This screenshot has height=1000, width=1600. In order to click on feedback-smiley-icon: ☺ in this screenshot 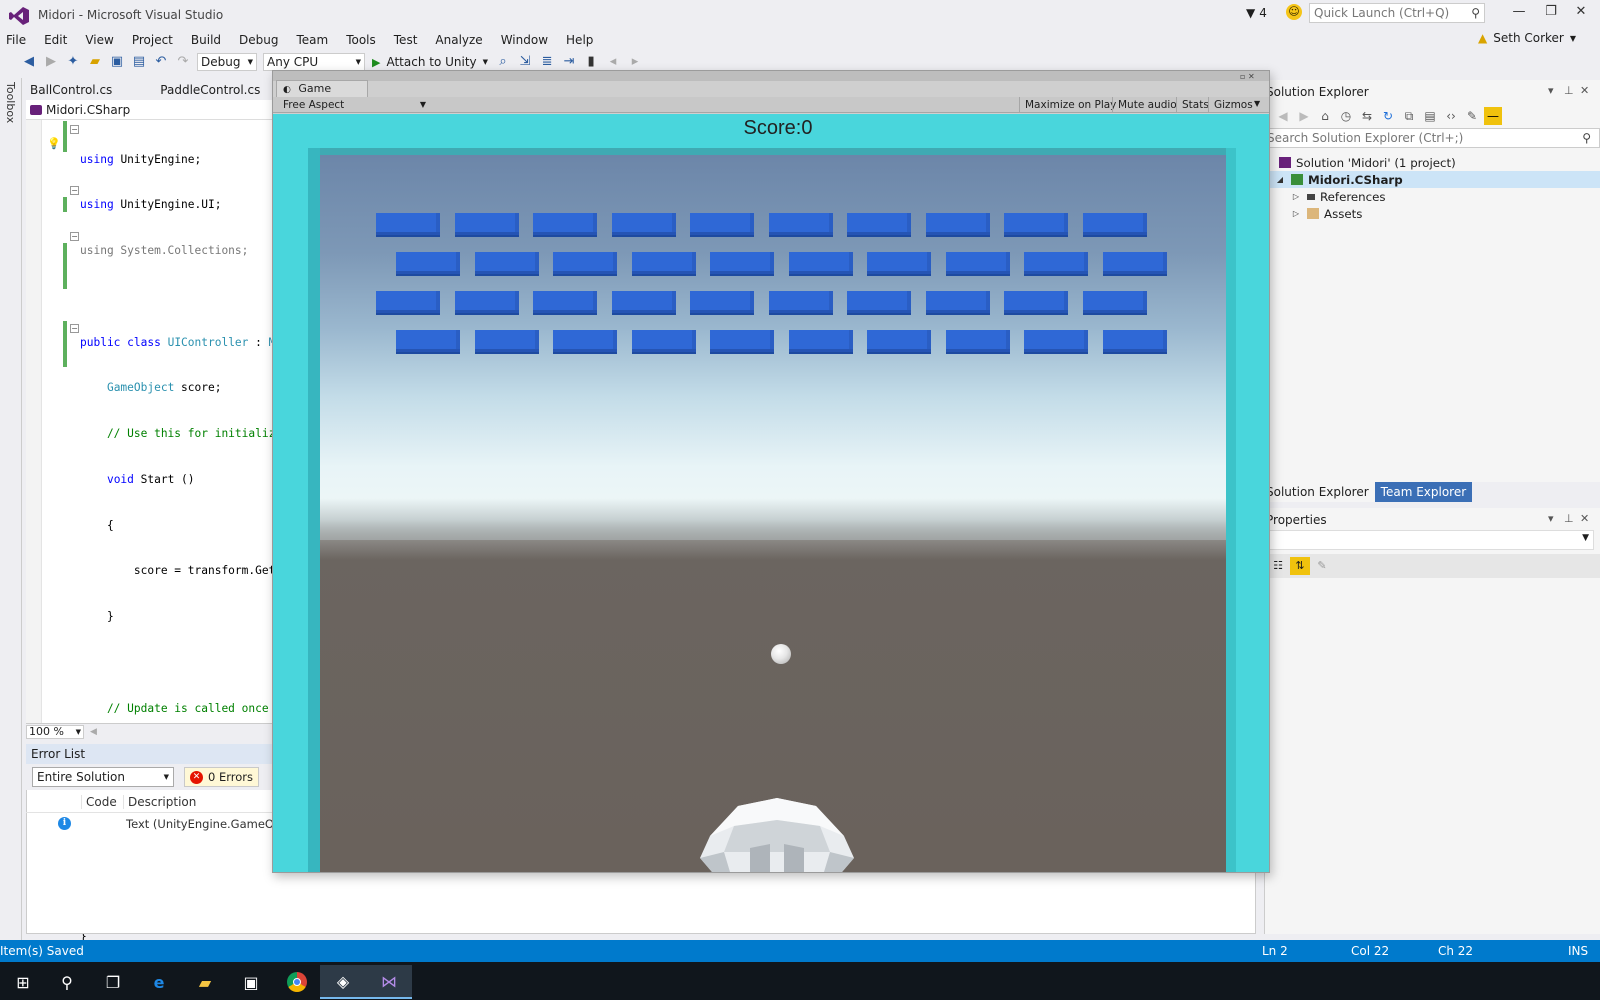, I will do `click(1294, 12)`.